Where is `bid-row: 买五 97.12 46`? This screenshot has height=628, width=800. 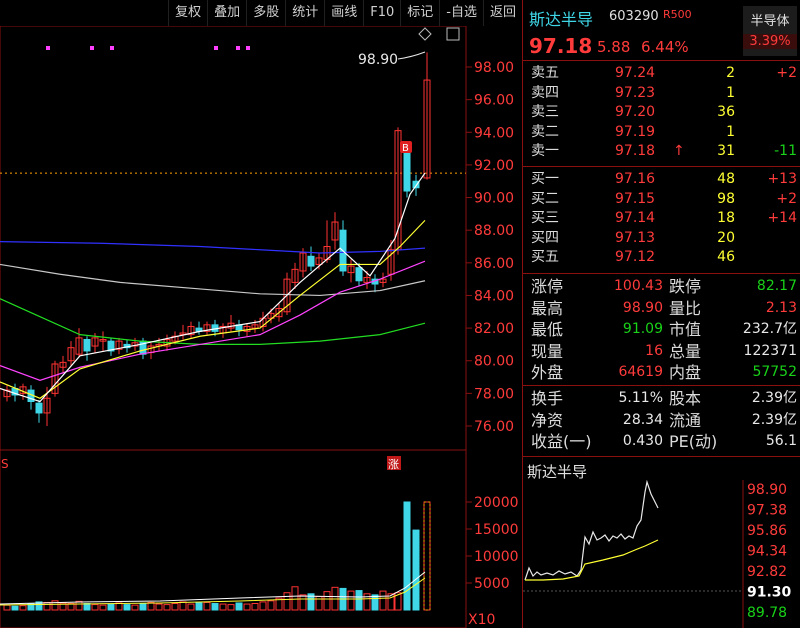
bid-row: 买五 97.12 46 is located at coordinates (661, 257).